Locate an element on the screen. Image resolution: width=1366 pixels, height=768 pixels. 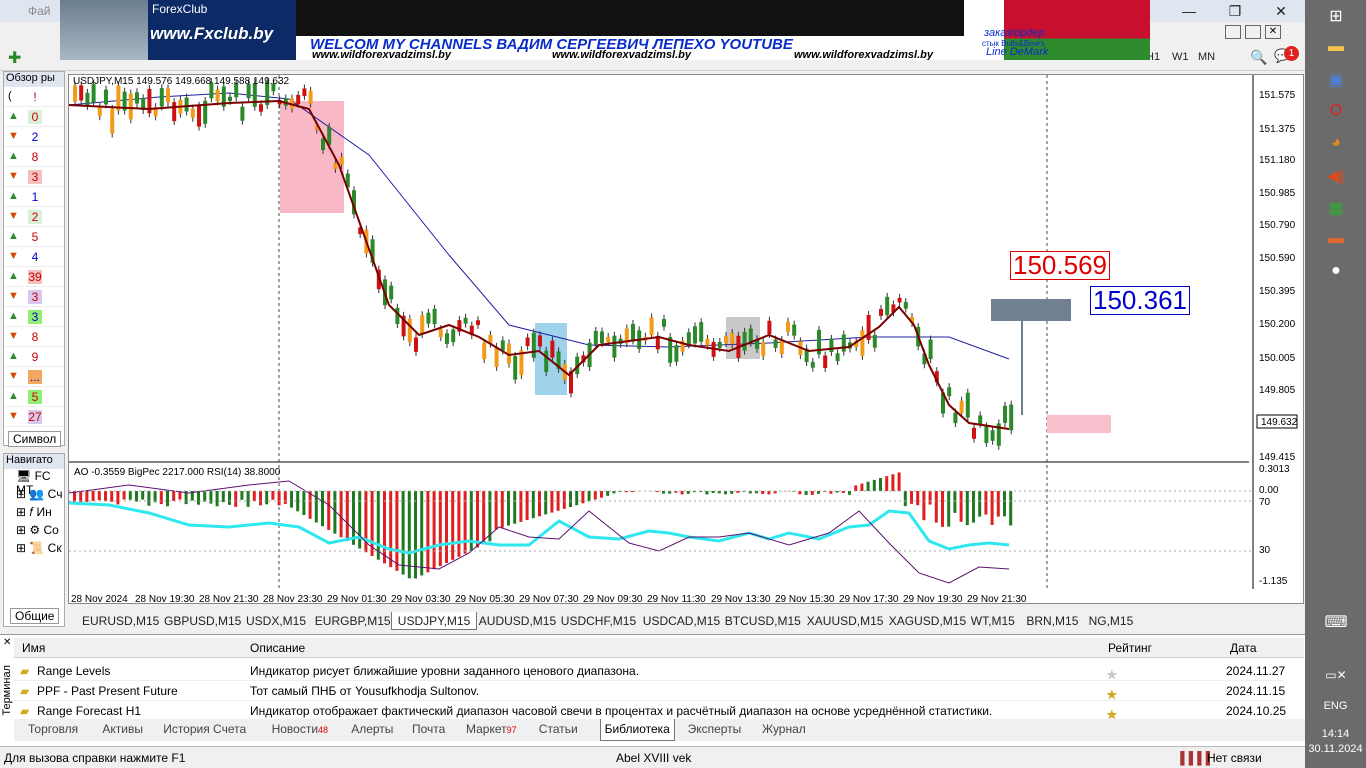
keyboard-icon: ⌨ is located at coordinates (1336, 623).